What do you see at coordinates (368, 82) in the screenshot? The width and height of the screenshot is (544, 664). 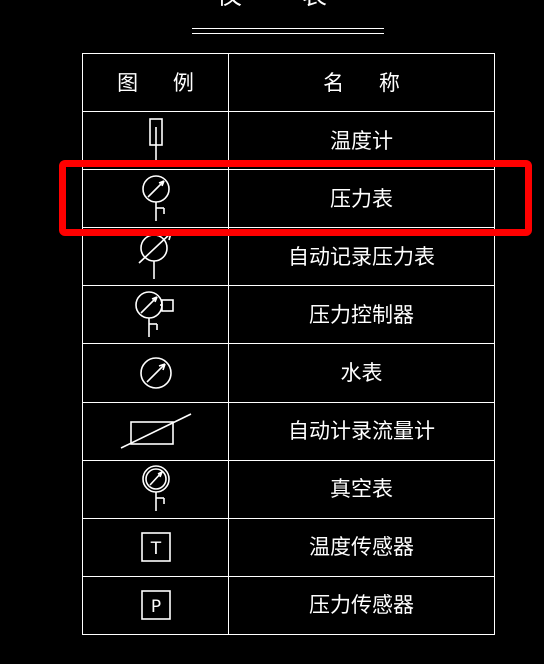 I see `column-header-name-label: 名 称` at bounding box center [368, 82].